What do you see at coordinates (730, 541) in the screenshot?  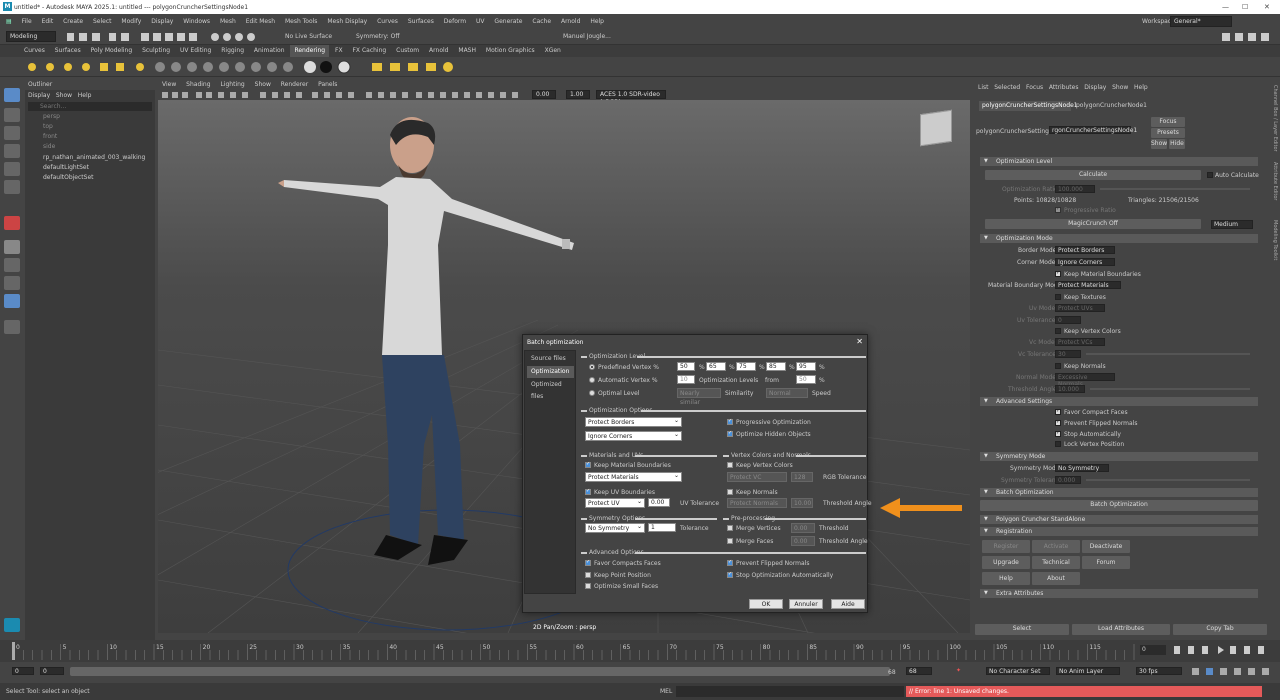 I see `merge-faces-checkbox` at bounding box center [730, 541].